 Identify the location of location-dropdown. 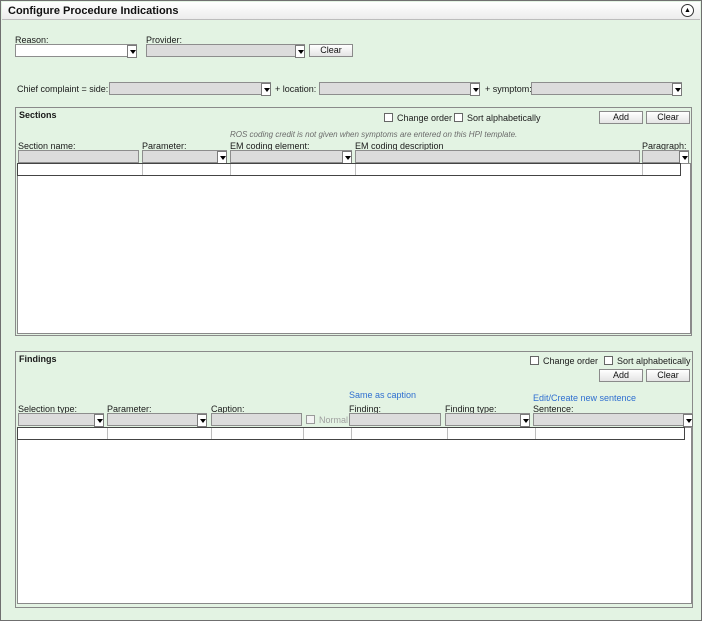
(399, 89).